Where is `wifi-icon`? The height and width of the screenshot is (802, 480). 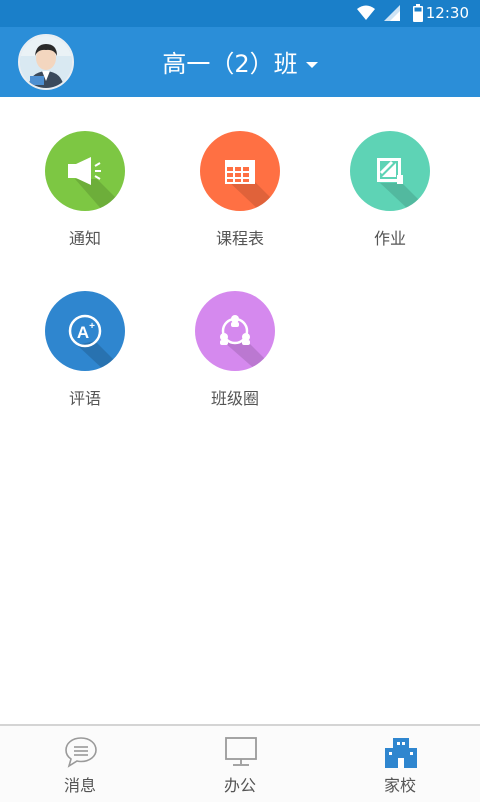
wifi-icon is located at coordinates (366, 12).